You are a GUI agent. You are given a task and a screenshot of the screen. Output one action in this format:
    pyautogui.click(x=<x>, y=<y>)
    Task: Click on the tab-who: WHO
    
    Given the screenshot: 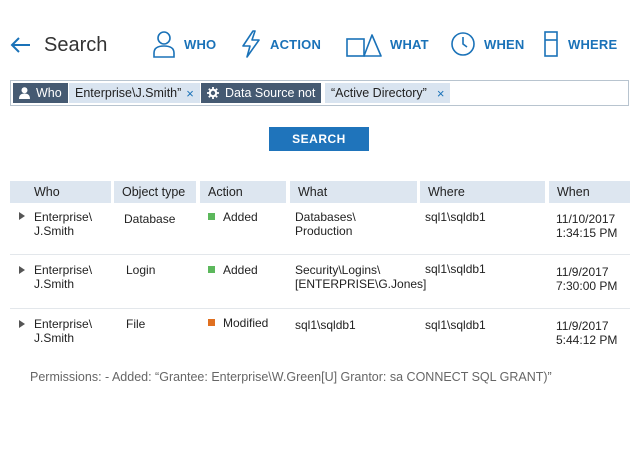 What is the action you would take?
    pyautogui.click(x=184, y=44)
    